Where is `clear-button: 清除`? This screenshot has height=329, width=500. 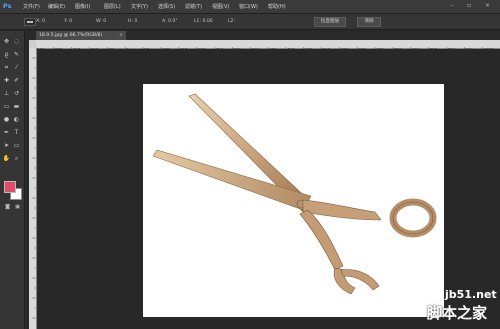
clear-button: 清除 is located at coordinates (369, 22).